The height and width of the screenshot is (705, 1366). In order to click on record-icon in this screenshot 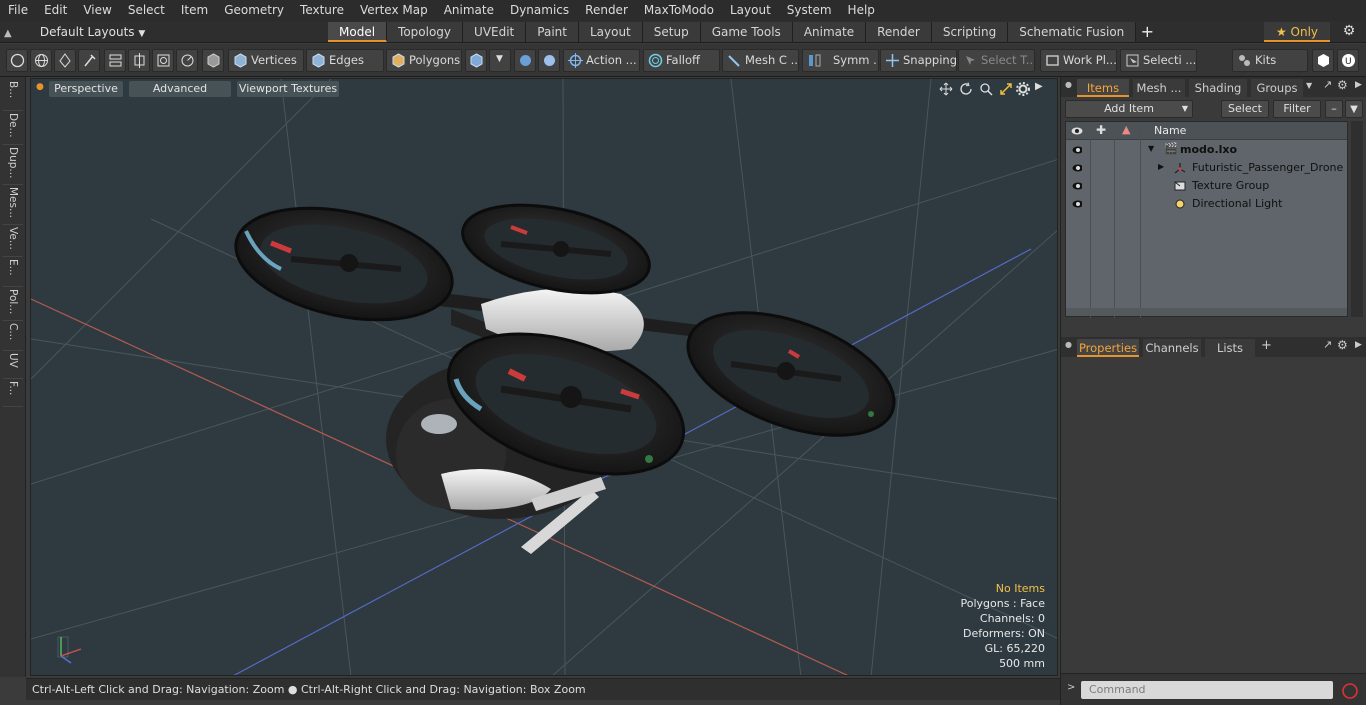, I will do `click(1350, 691)`.